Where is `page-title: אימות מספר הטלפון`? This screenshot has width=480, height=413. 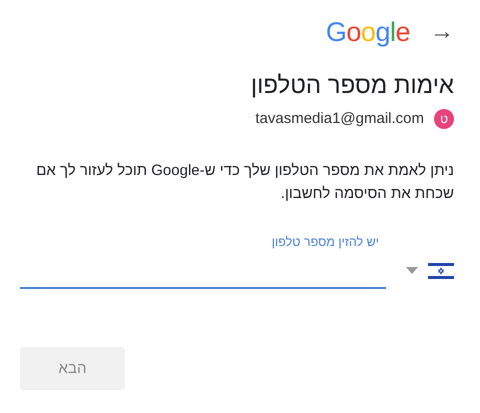 page-title: אימות מספר הטלפון is located at coordinates (352, 86).